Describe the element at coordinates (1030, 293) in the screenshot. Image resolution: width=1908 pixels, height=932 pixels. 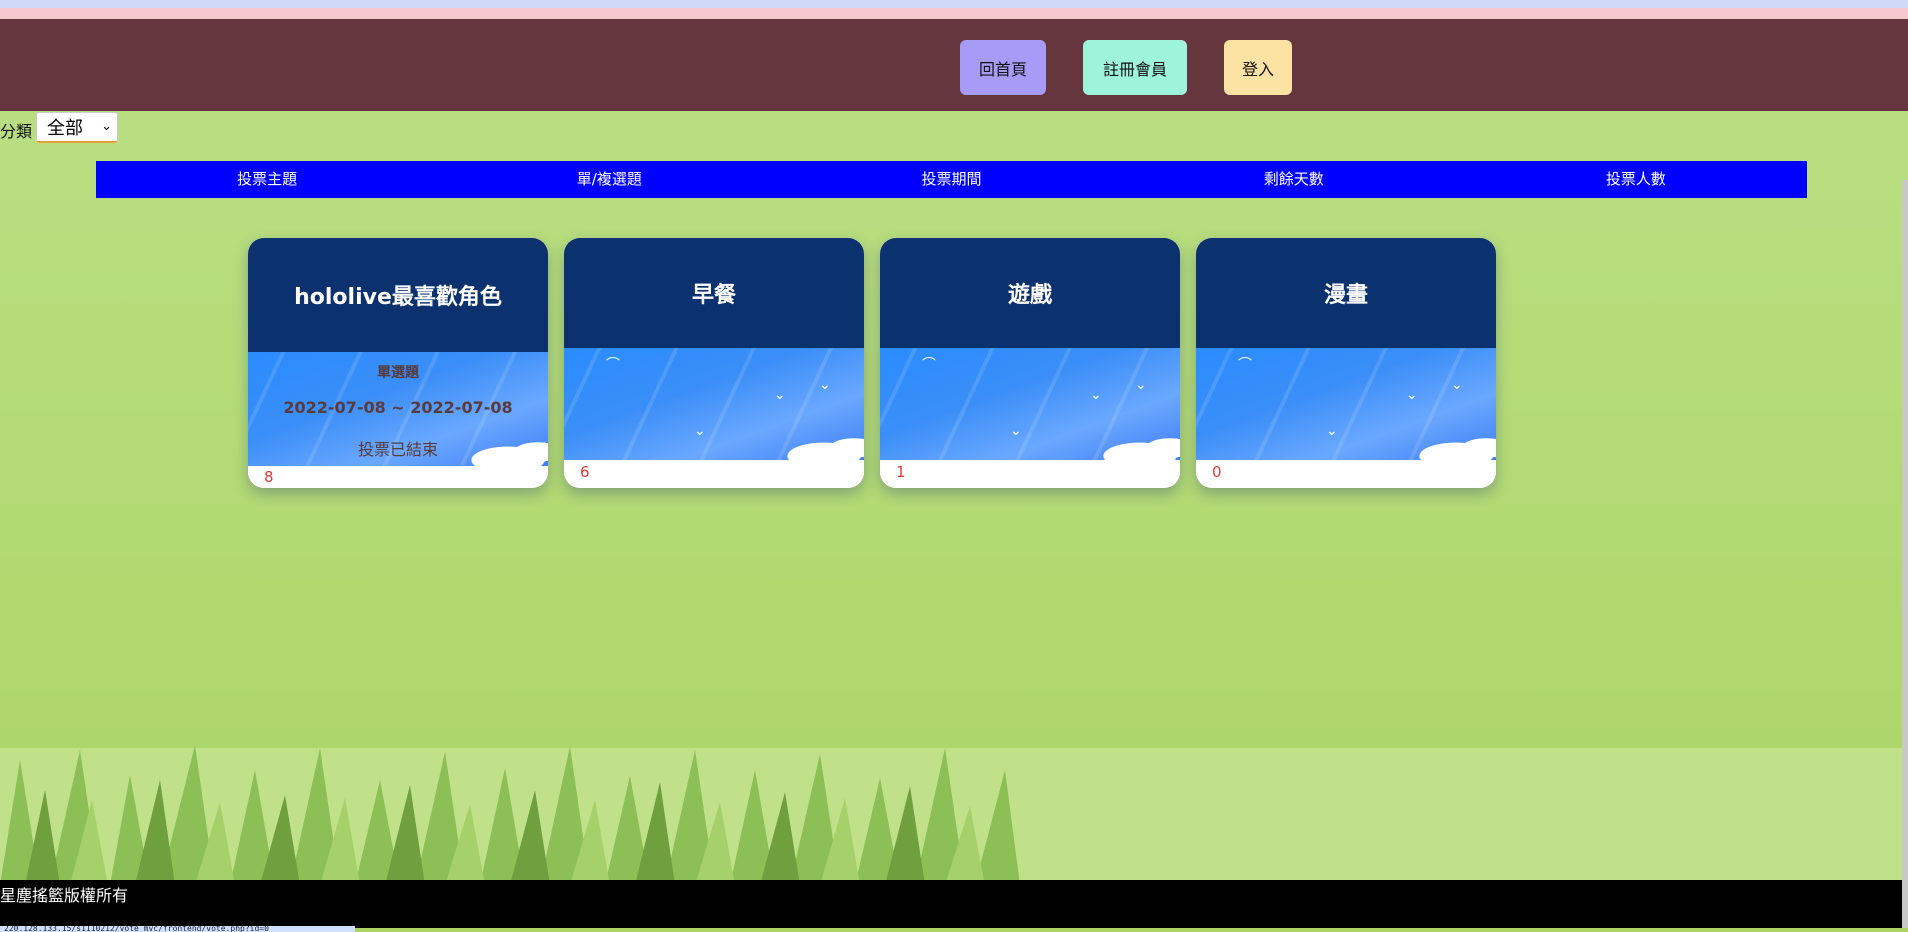
I see `card-title: 遊戲` at that location.